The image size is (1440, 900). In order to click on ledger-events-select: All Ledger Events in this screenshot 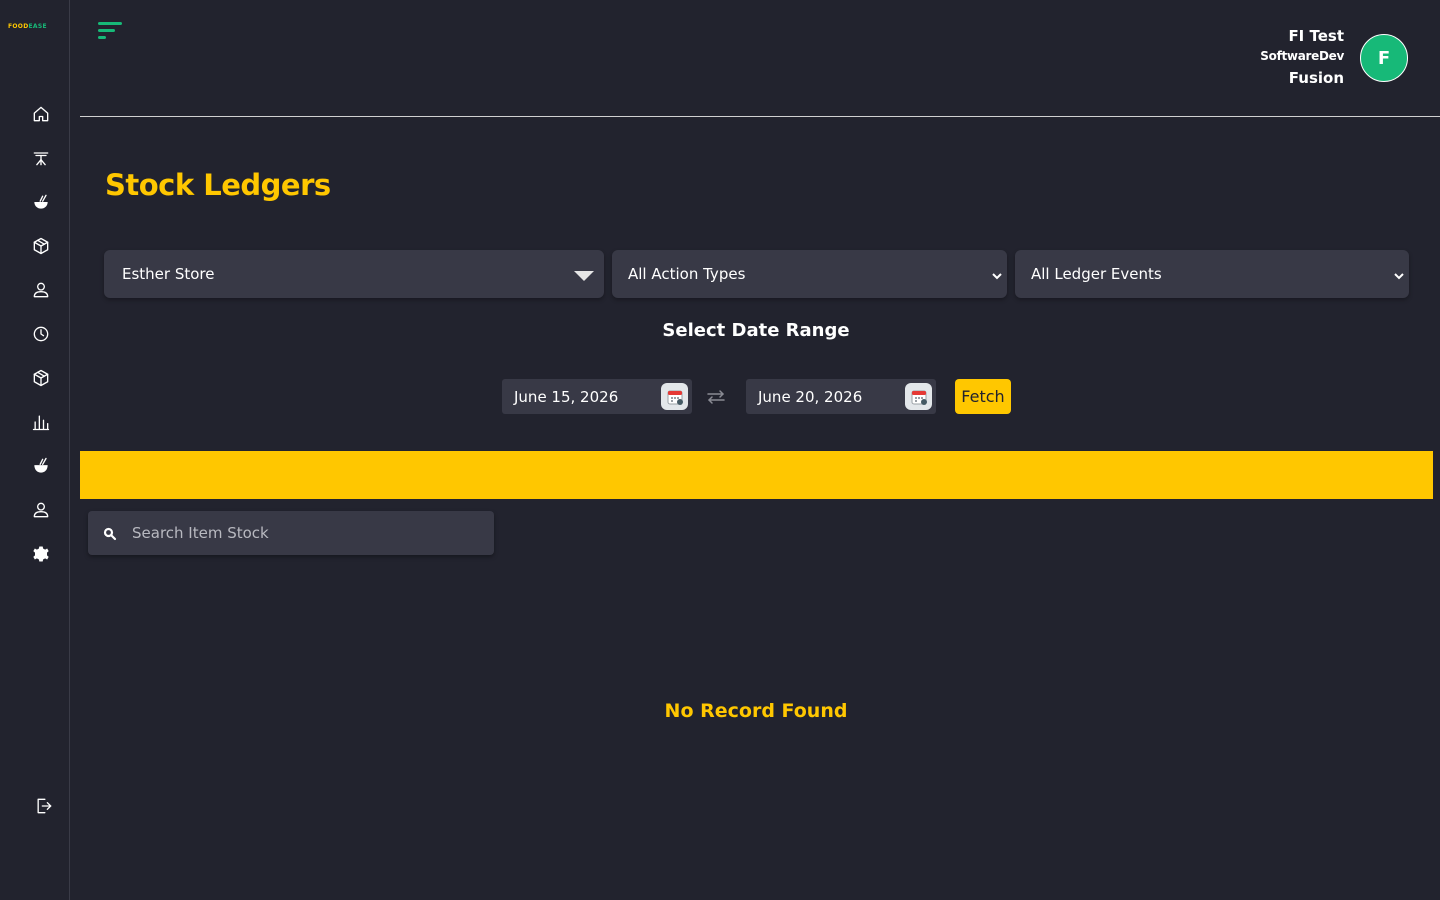, I will do `click(1212, 274)`.